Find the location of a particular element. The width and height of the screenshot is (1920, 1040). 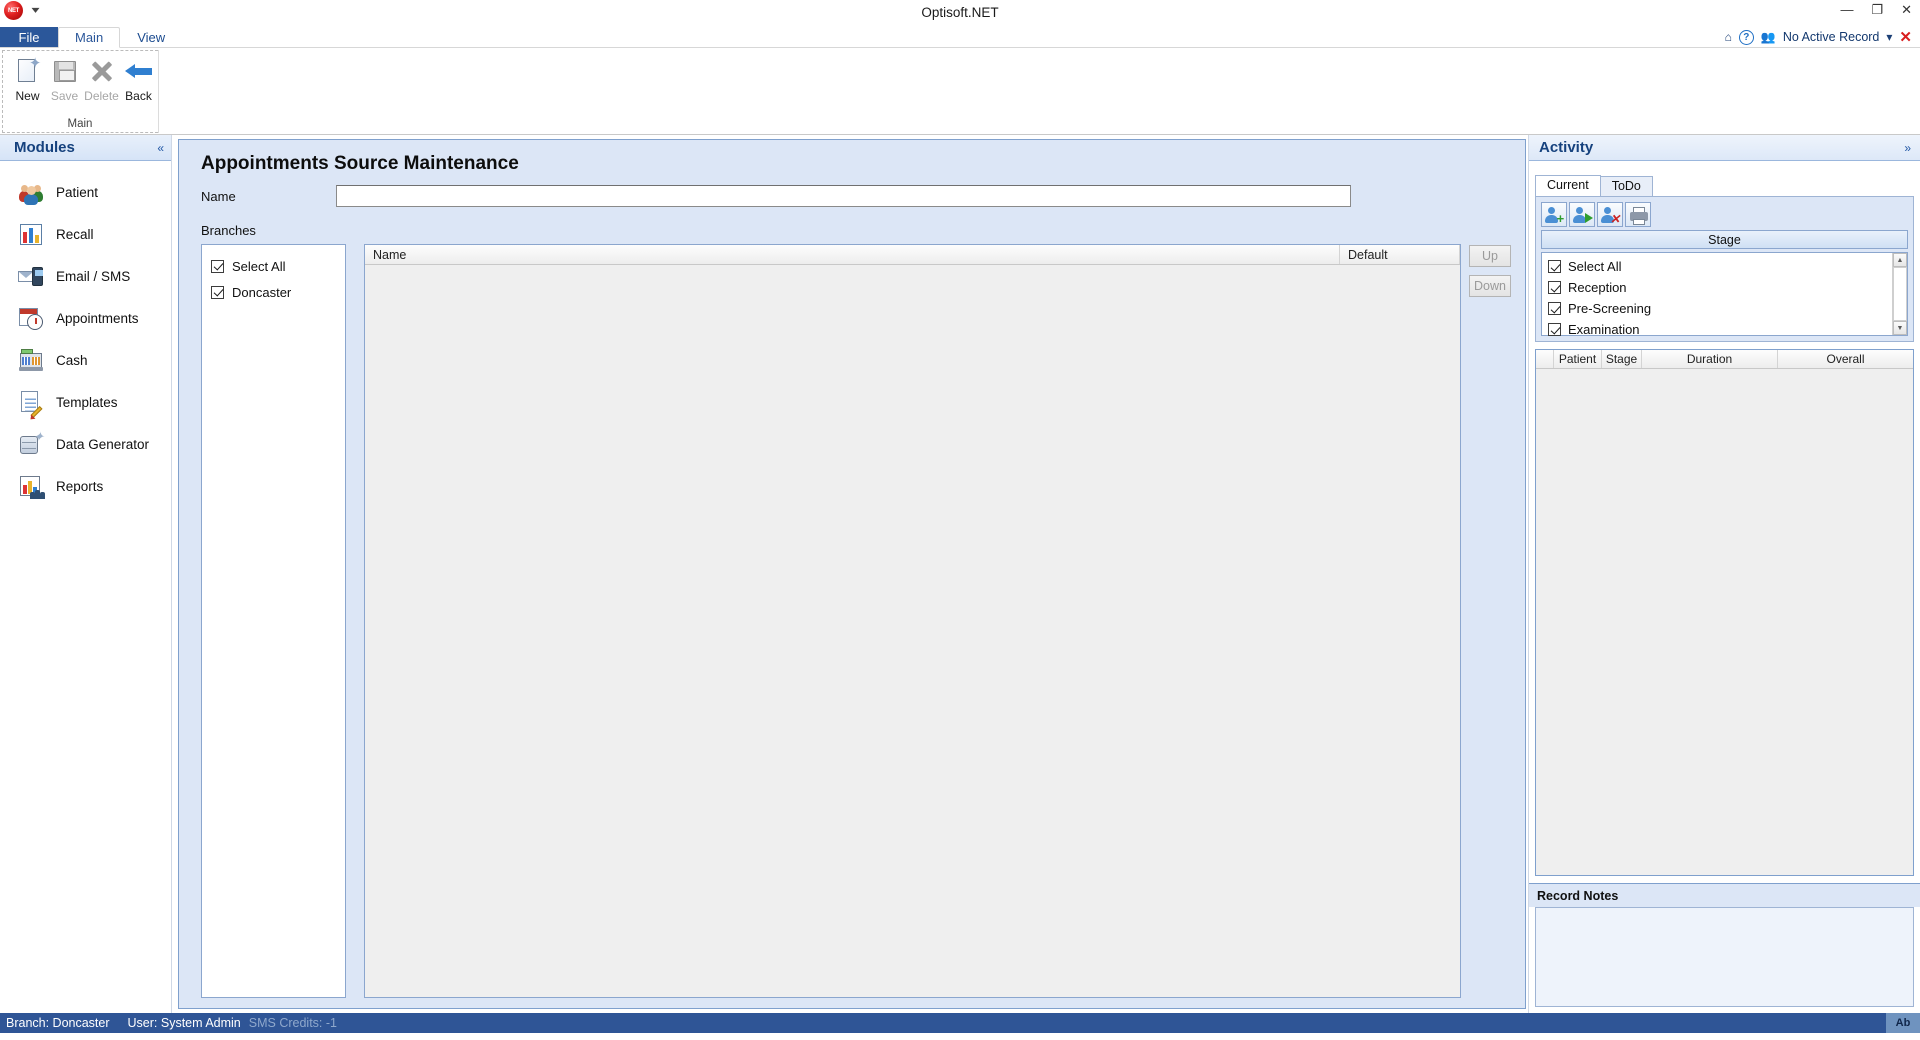

stage-reception-row: Reception is located at coordinates (1717, 287).